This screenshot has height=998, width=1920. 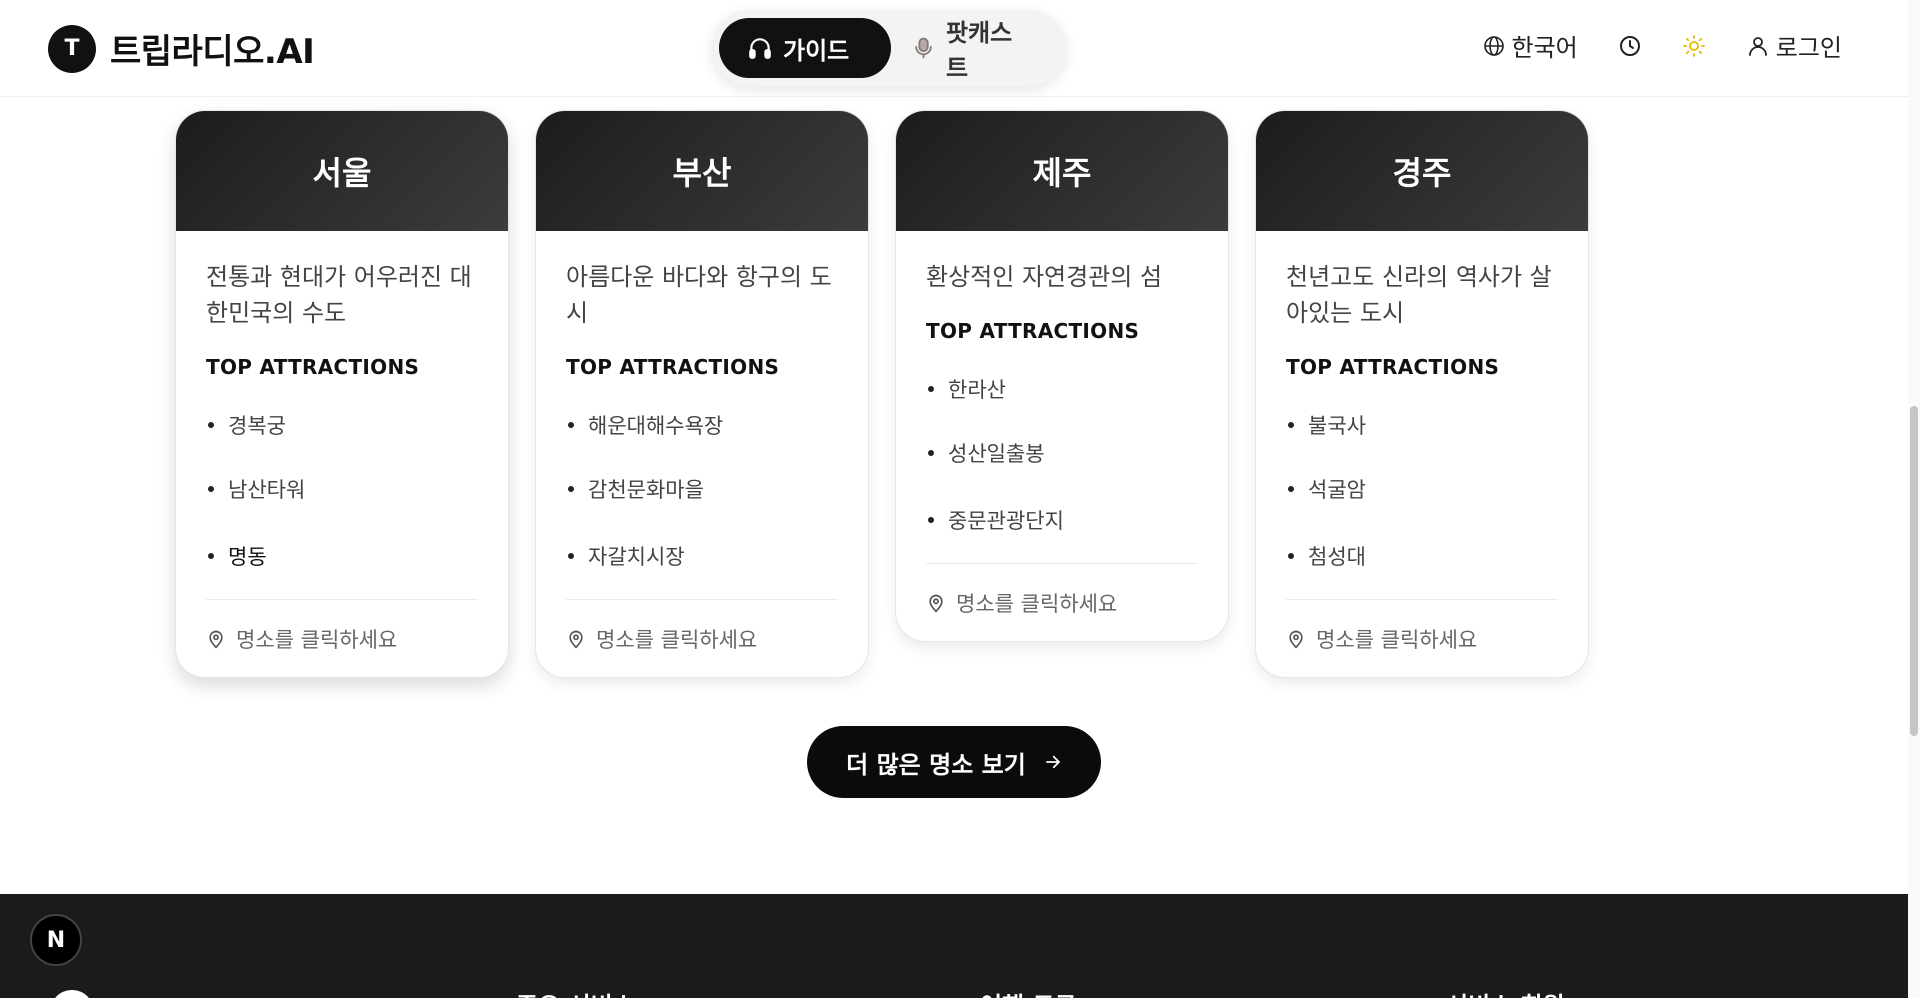 What do you see at coordinates (1493, 45) in the screenshot?
I see `globe-icon` at bounding box center [1493, 45].